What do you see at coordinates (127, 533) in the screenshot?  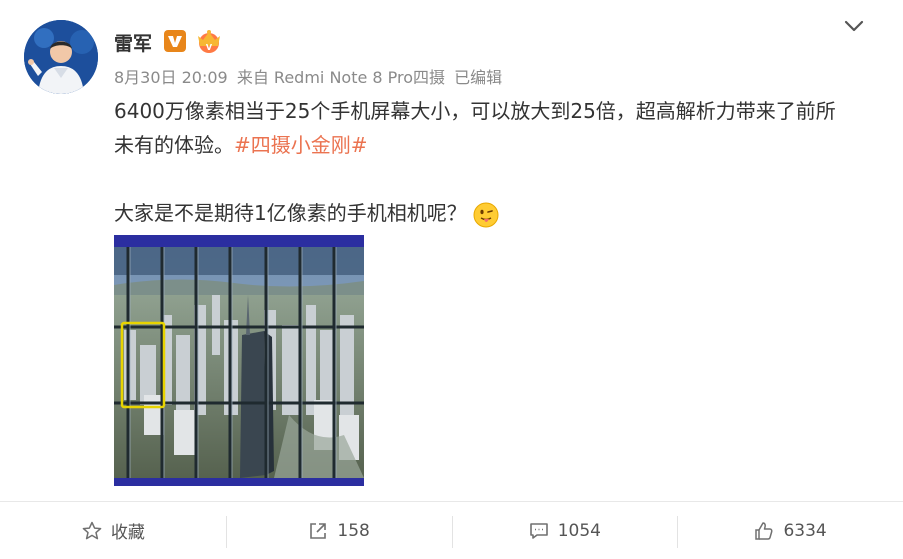 I see `favorite-label: 收藏` at bounding box center [127, 533].